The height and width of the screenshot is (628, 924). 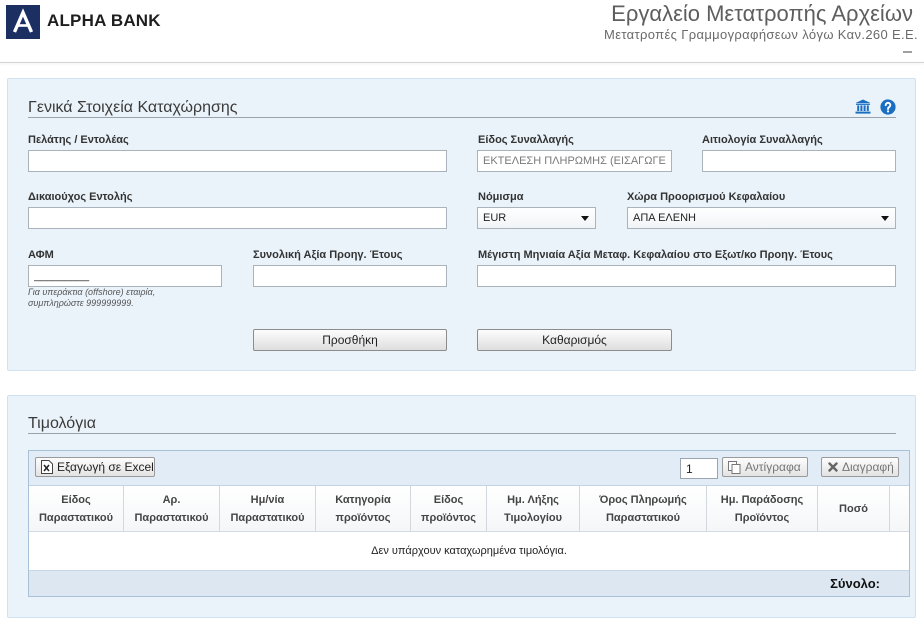 I want to click on excel-icon, so click(x=47, y=467).